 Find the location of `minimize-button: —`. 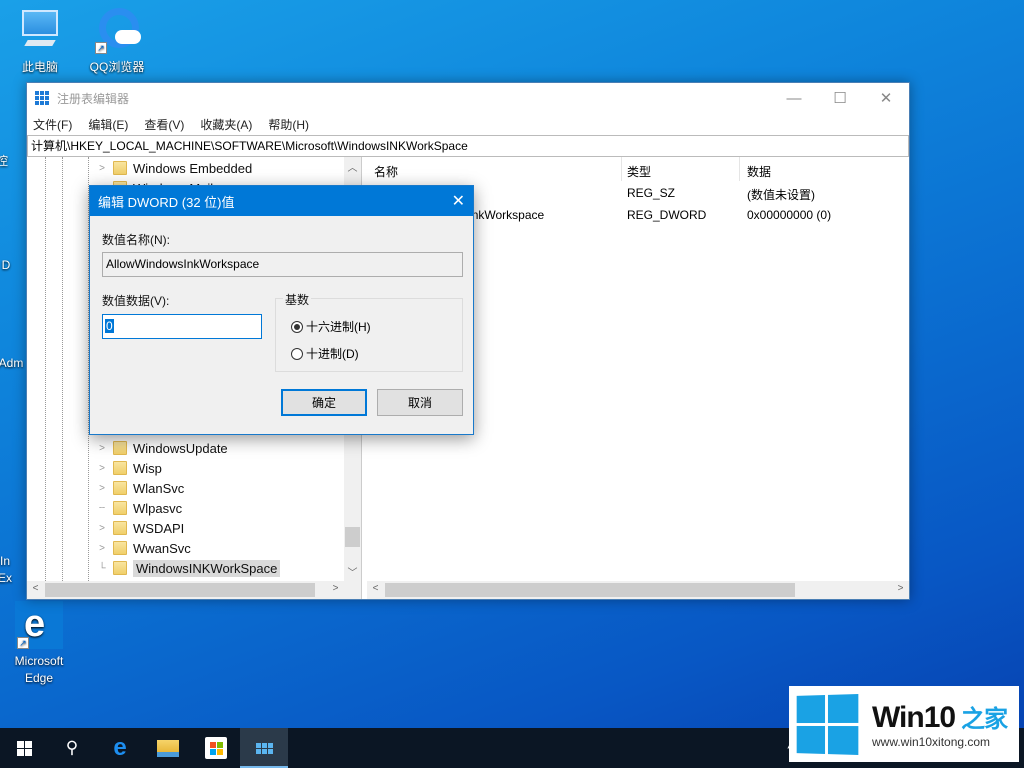

minimize-button: — is located at coordinates (794, 98).